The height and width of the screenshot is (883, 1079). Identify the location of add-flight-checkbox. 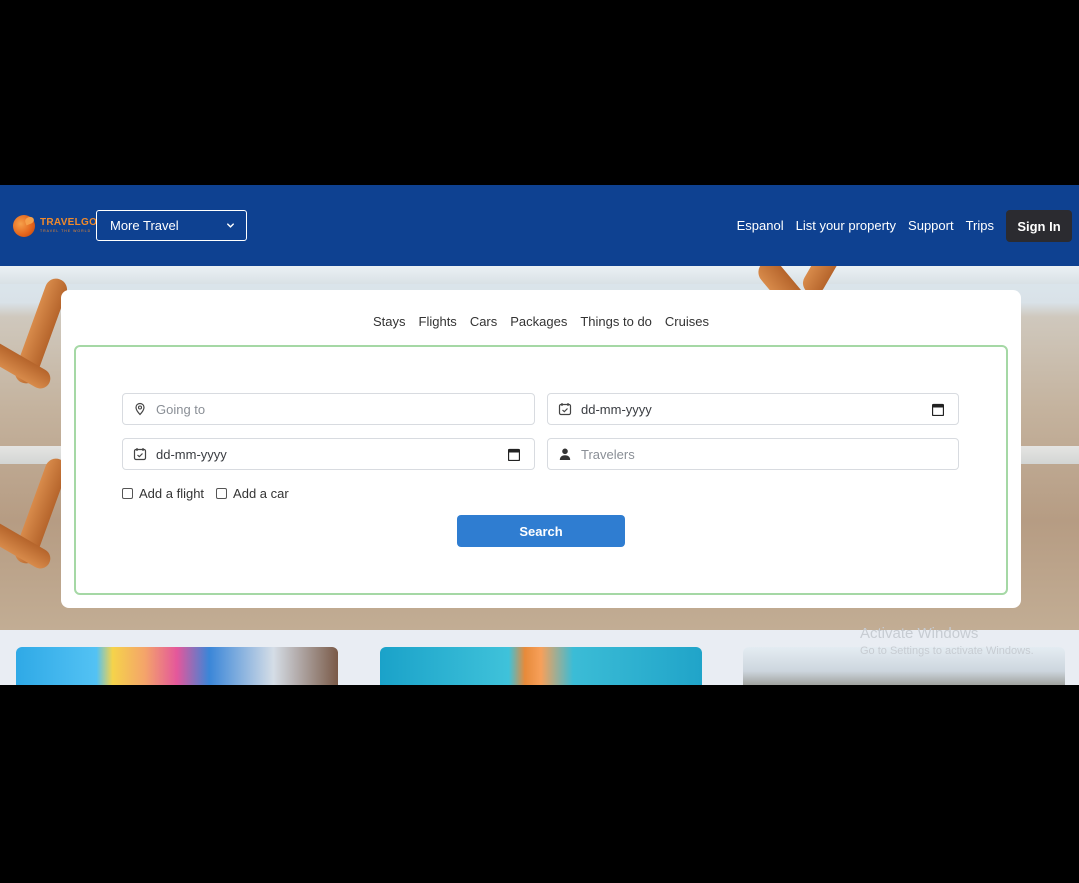
(127, 493).